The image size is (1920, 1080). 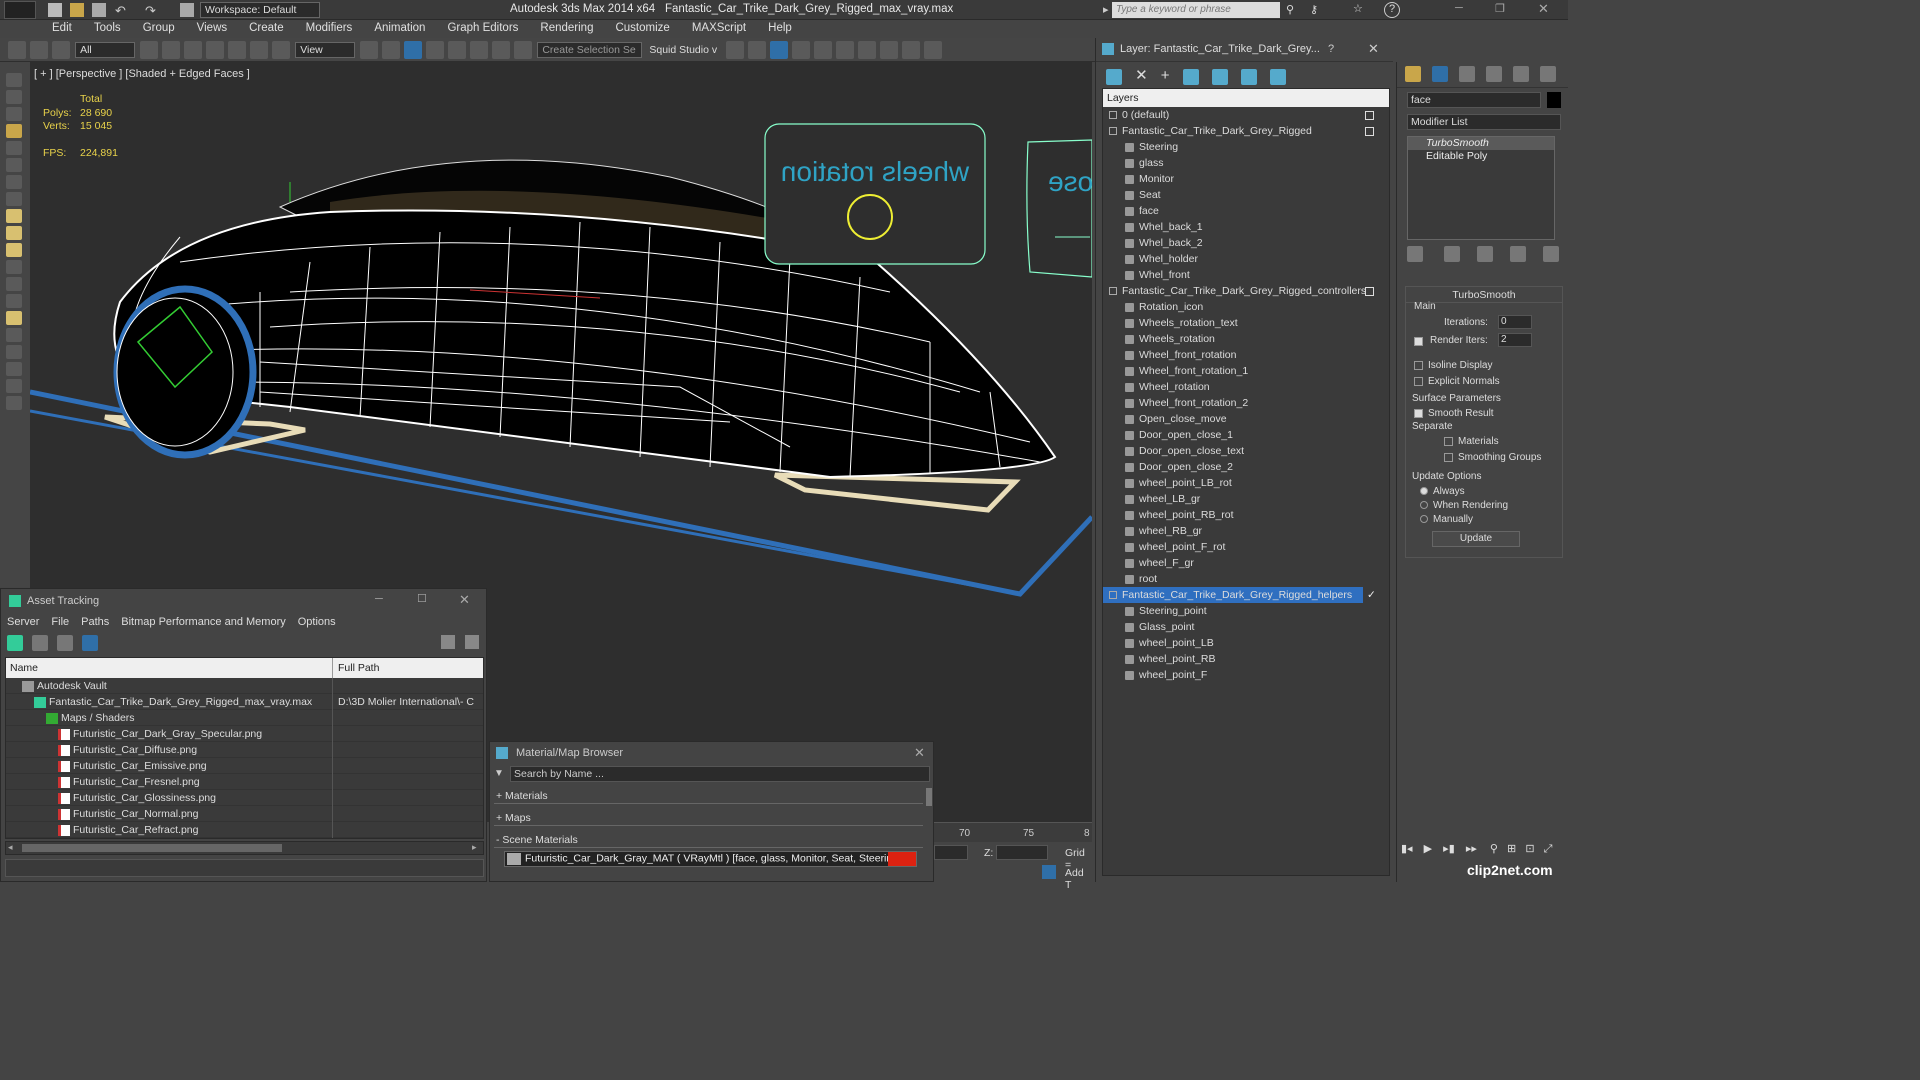 What do you see at coordinates (120, 11) in the screenshot?
I see `undo-icon: ↶` at bounding box center [120, 11].